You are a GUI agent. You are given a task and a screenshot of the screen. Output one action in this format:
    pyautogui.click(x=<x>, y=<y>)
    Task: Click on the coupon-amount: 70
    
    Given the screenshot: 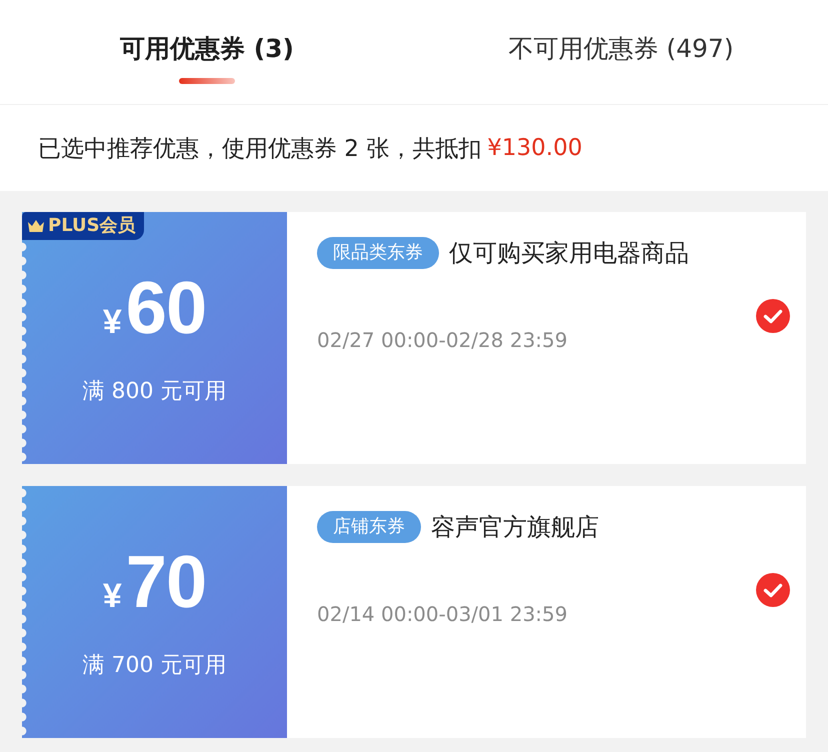 What is the action you would take?
    pyautogui.click(x=166, y=582)
    